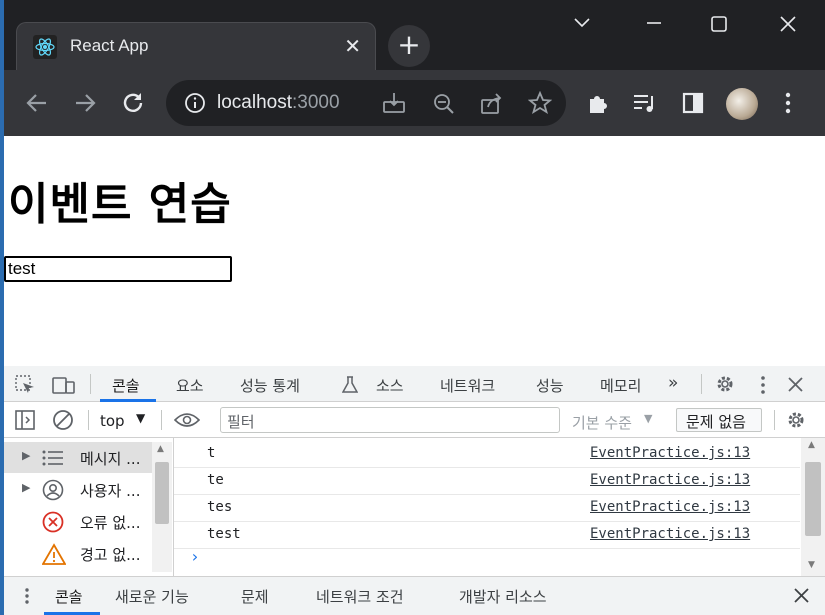 The image size is (825, 615). What do you see at coordinates (673, 383) in the screenshot?
I see `more-tabs-chevron-icon: »` at bounding box center [673, 383].